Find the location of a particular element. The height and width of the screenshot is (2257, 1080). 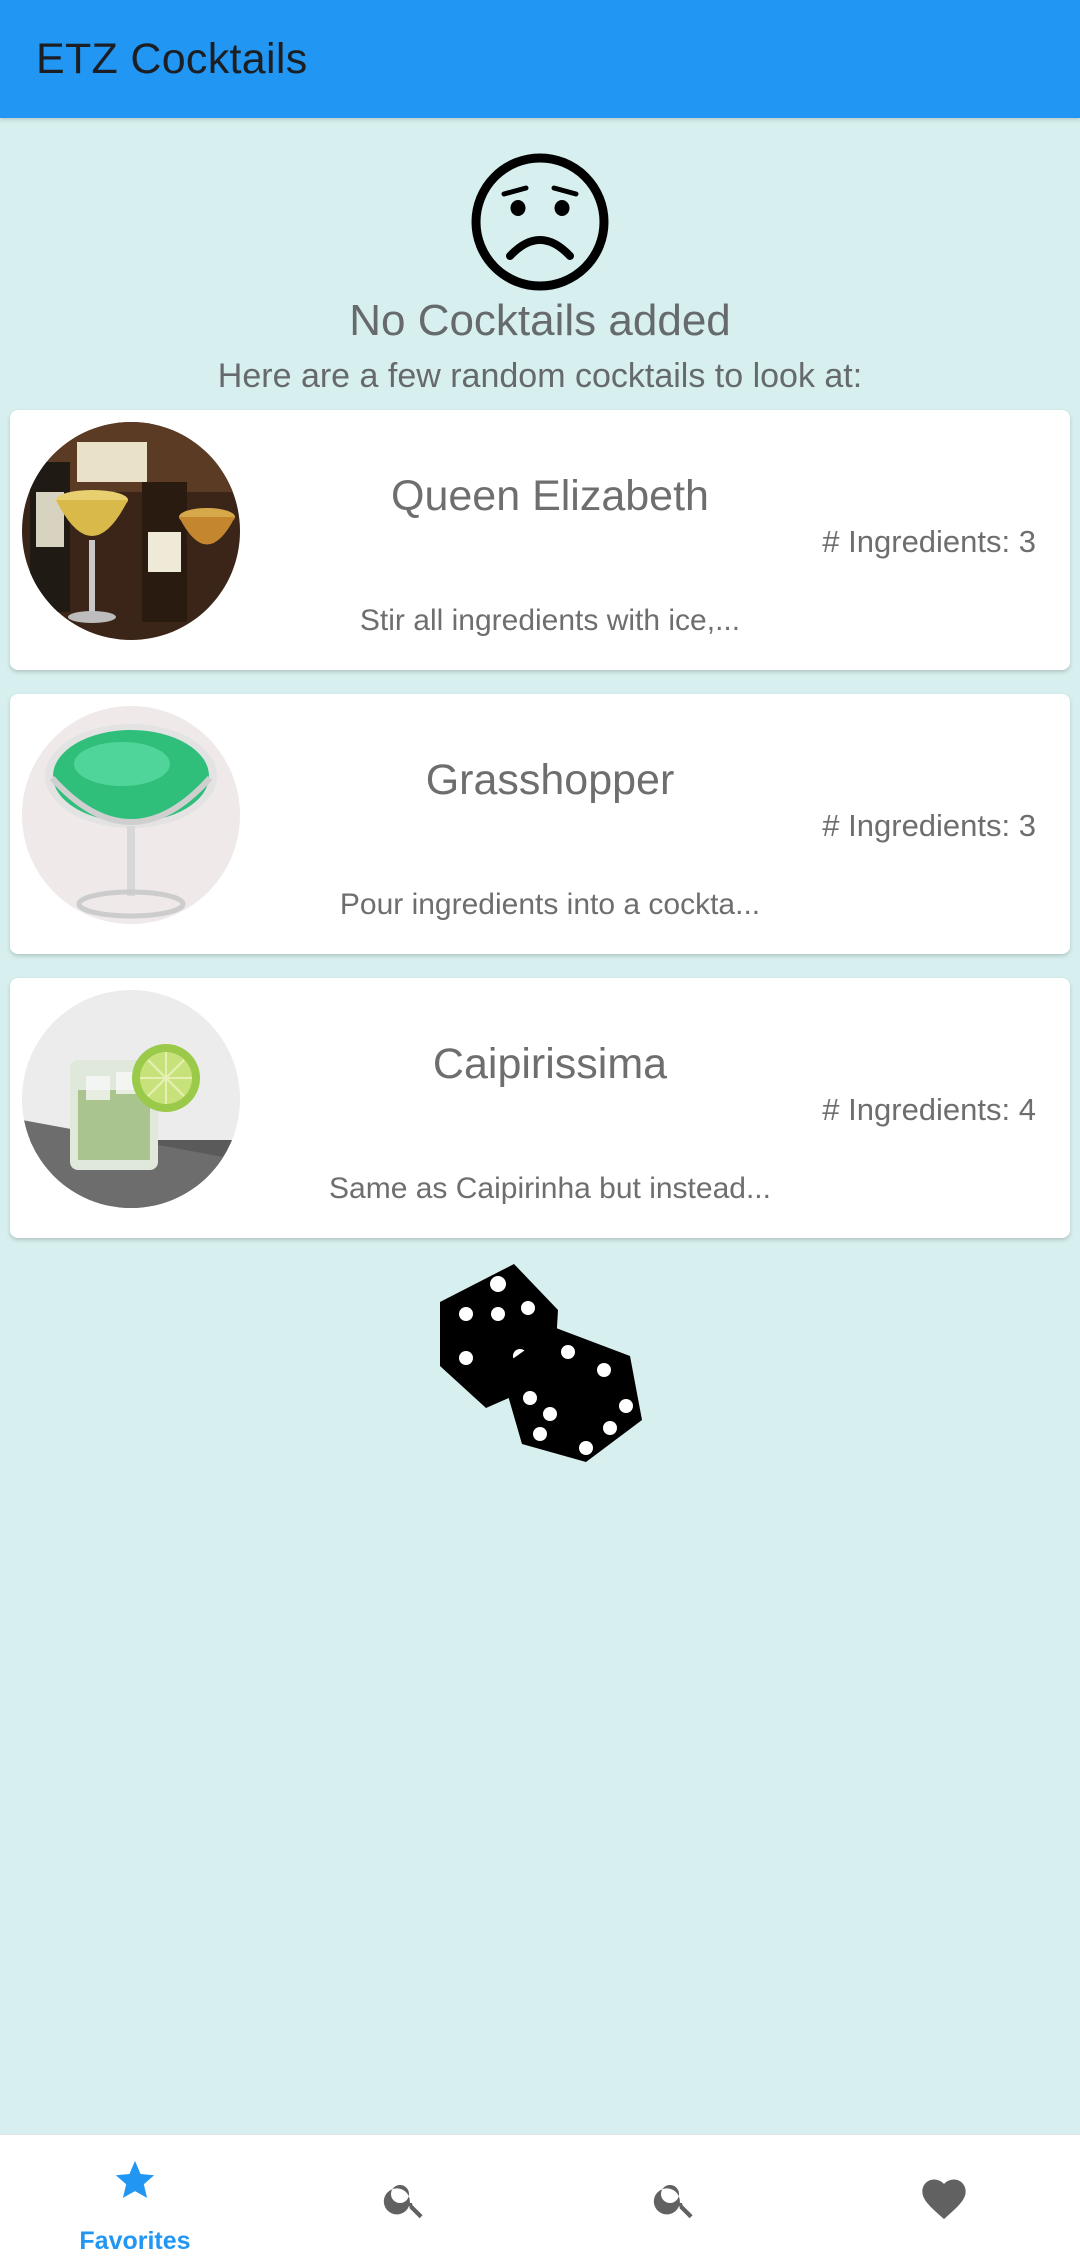

cocktail-name: Queen Elizabeth is located at coordinates (550, 496).